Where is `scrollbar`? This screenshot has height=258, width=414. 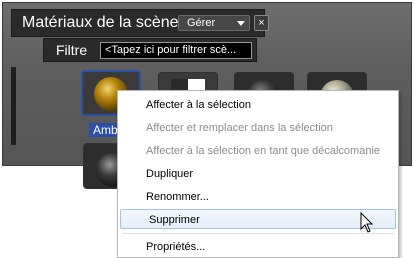 scrollbar is located at coordinates (13, 106).